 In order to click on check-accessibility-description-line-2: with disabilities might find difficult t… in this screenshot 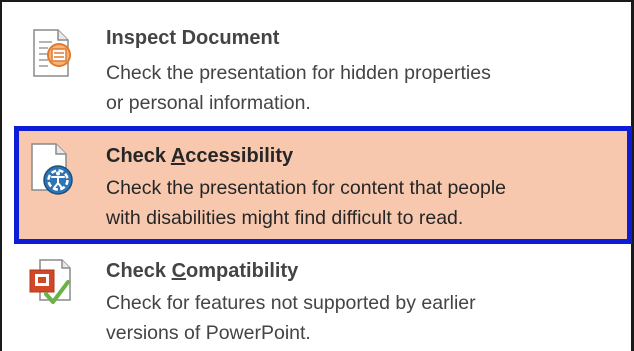, I will do `click(285, 218)`.